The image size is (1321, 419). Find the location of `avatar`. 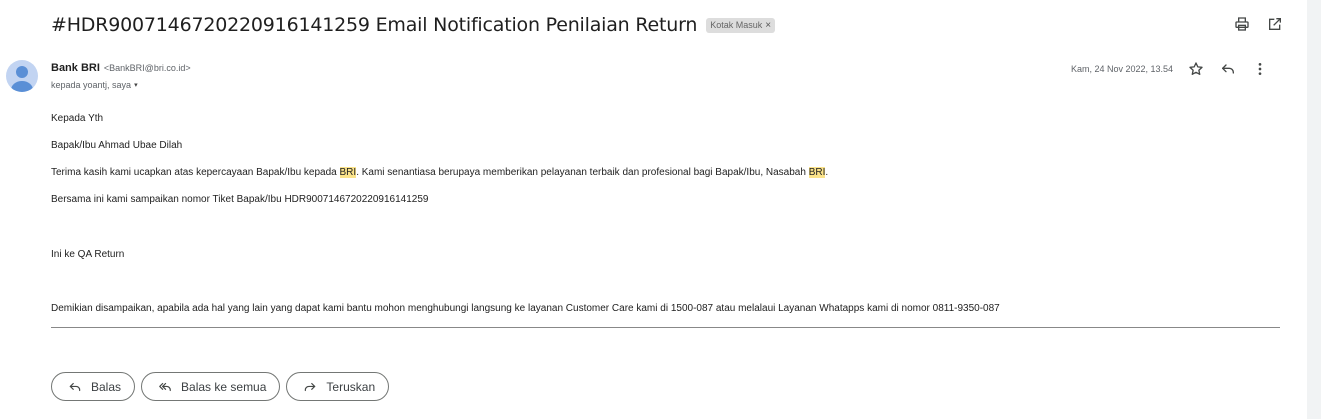

avatar is located at coordinates (22, 76).